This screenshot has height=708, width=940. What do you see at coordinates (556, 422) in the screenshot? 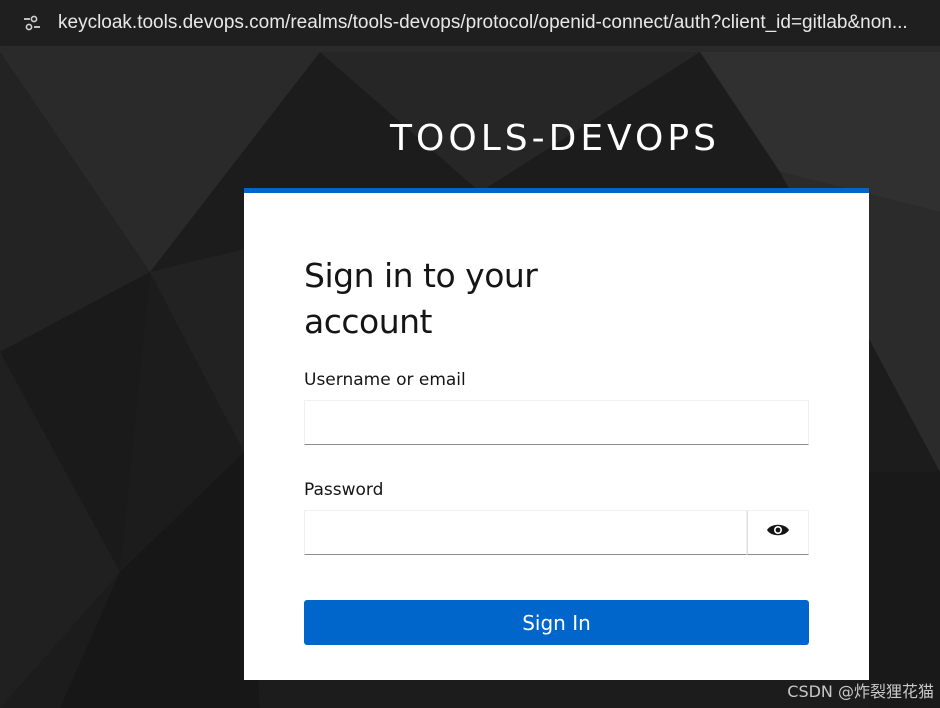
I see `username-input` at bounding box center [556, 422].